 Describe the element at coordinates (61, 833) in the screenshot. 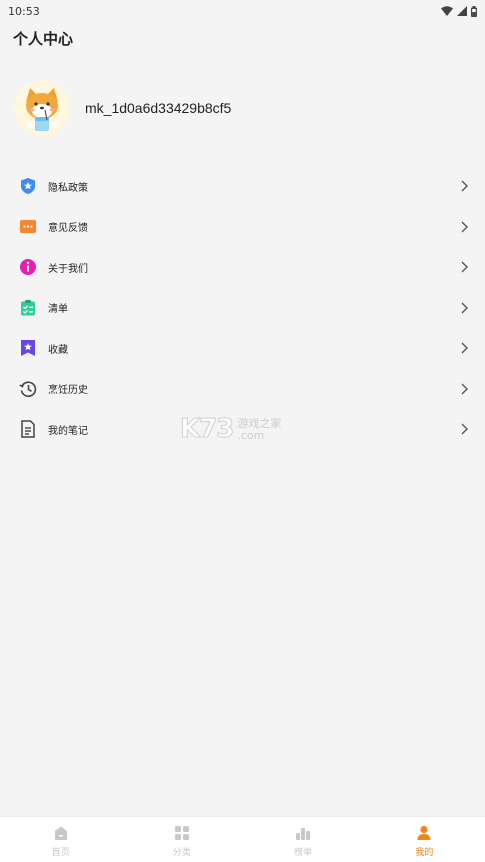

I see `home-icon` at that location.